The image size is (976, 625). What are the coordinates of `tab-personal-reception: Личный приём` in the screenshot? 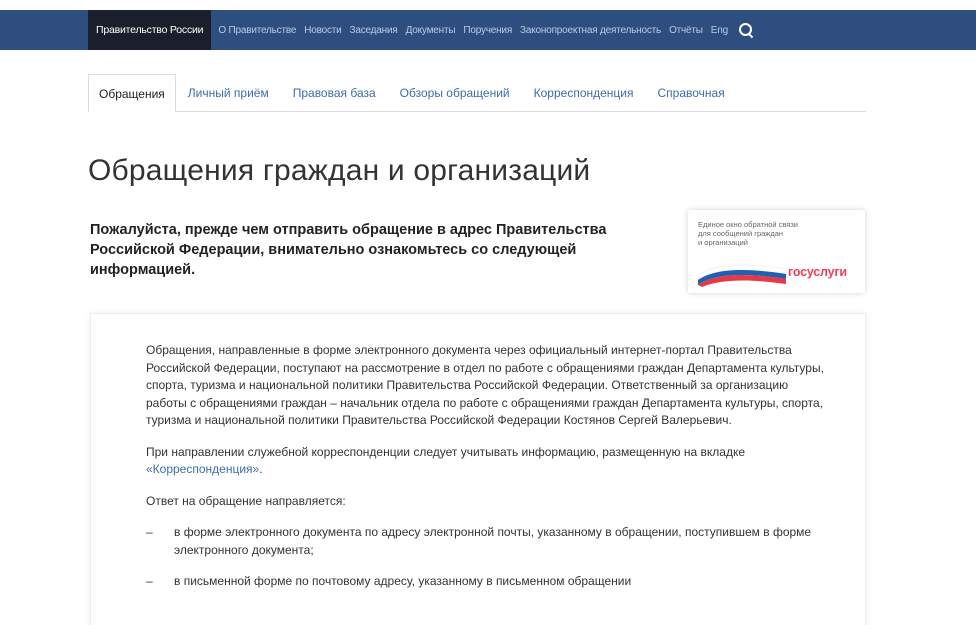 It's located at (228, 92).